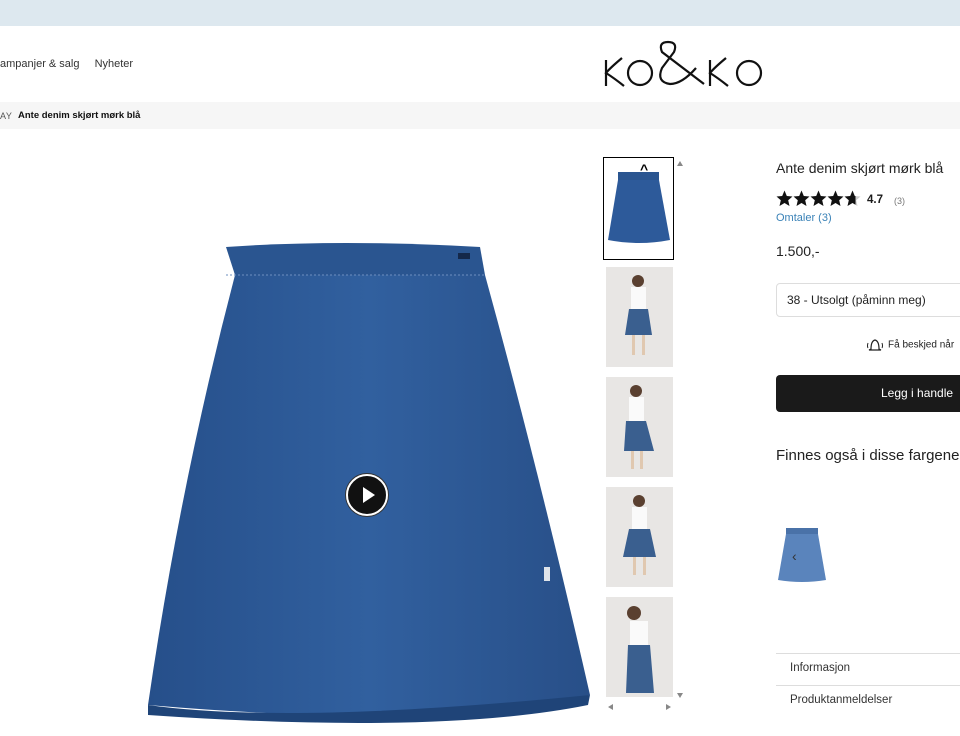  I want to click on accordion-information: Informasjon, so click(868, 669).